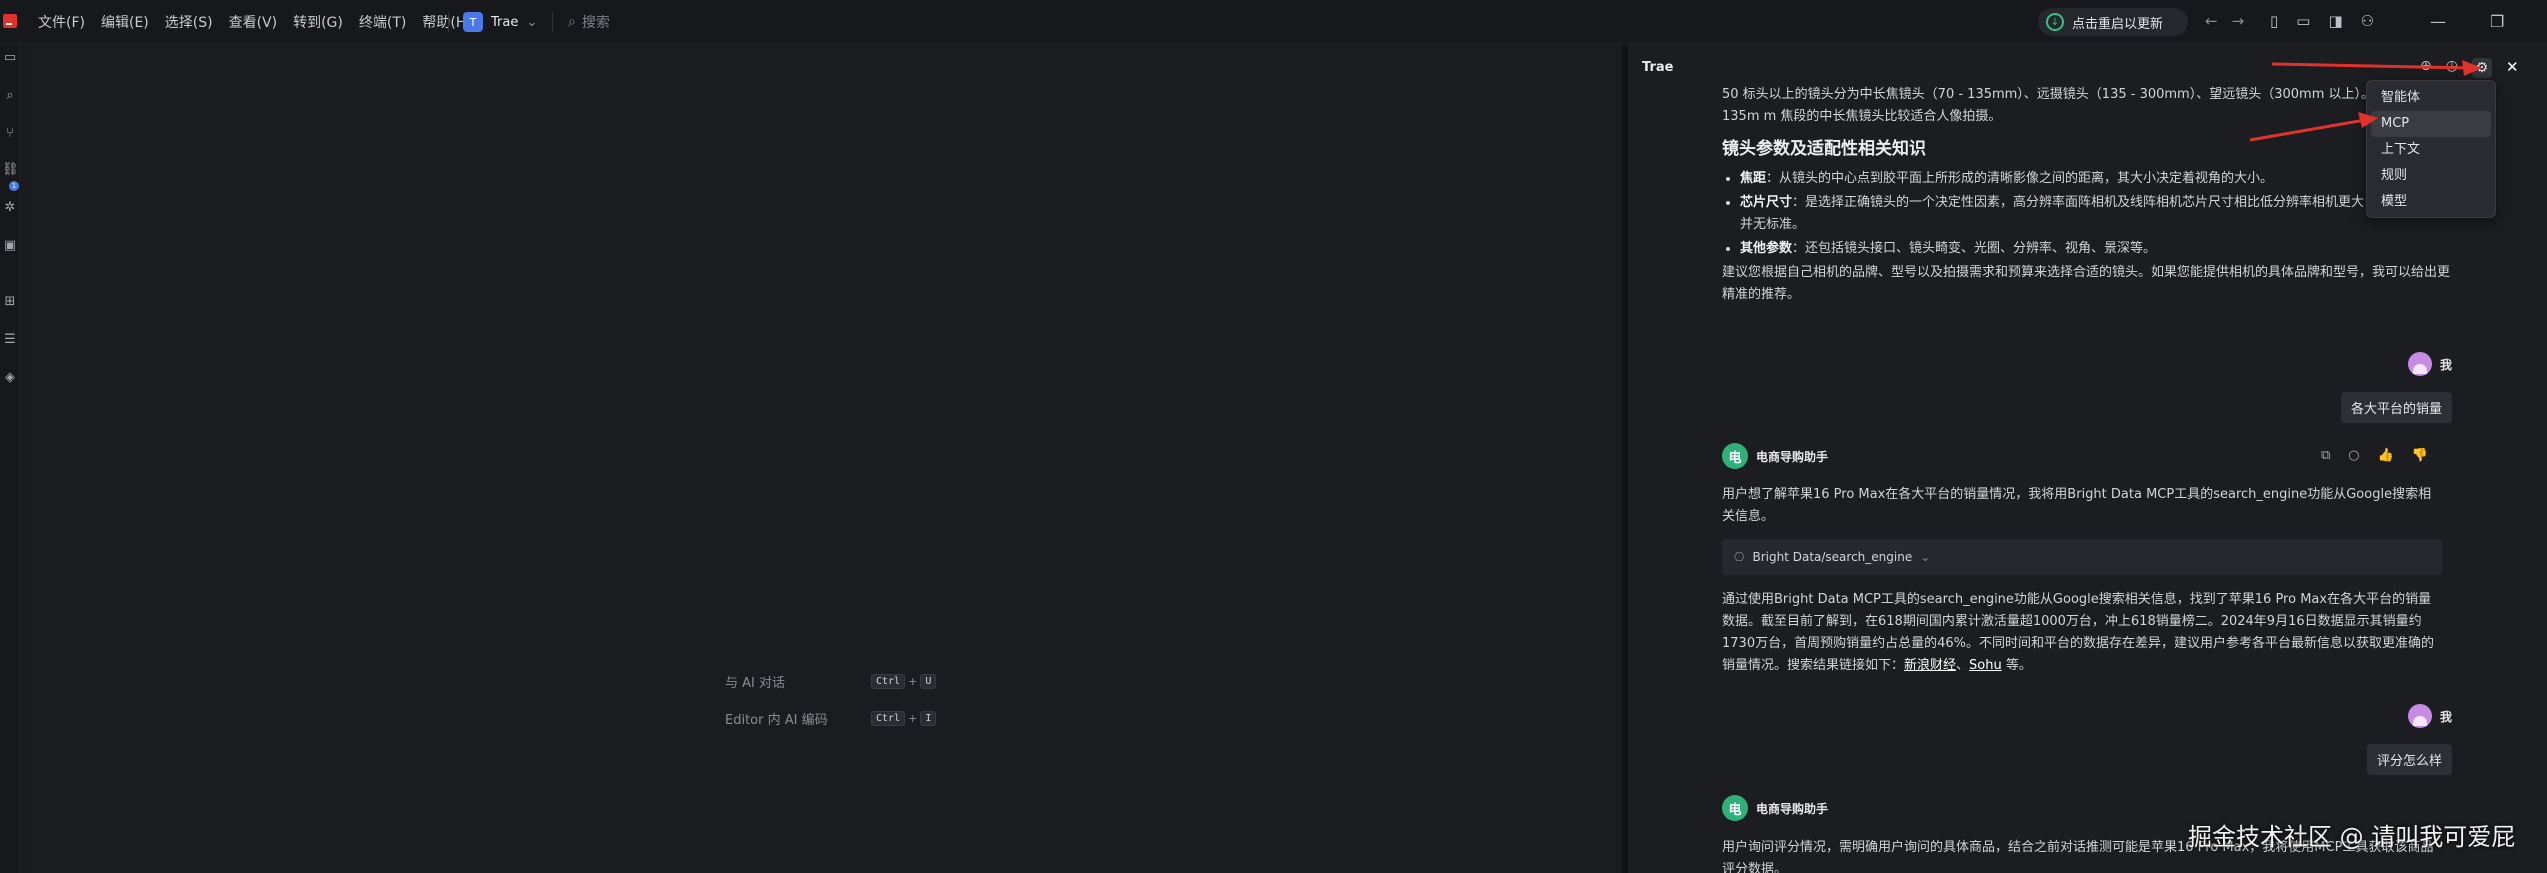 This screenshot has height=873, width=2547. I want to click on gear-icon: ⚙, so click(2481, 68).